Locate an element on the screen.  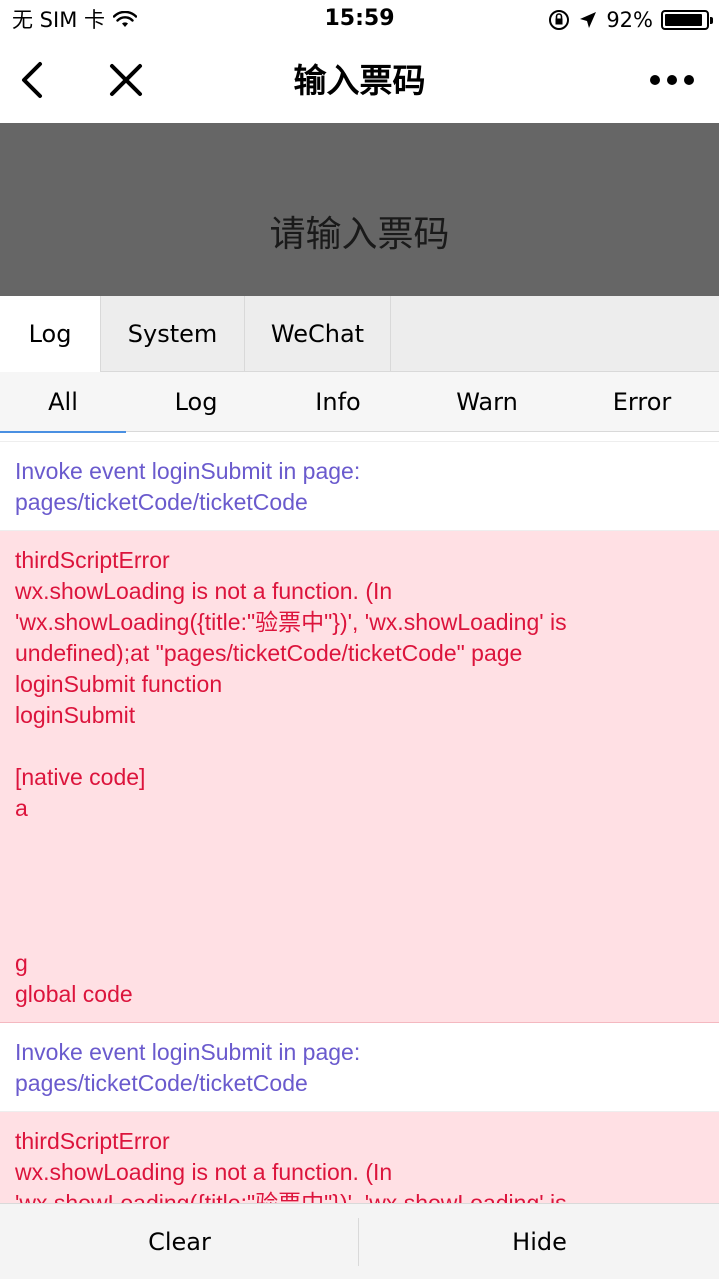
toolbar-divider is located at coordinates (358, 1242).